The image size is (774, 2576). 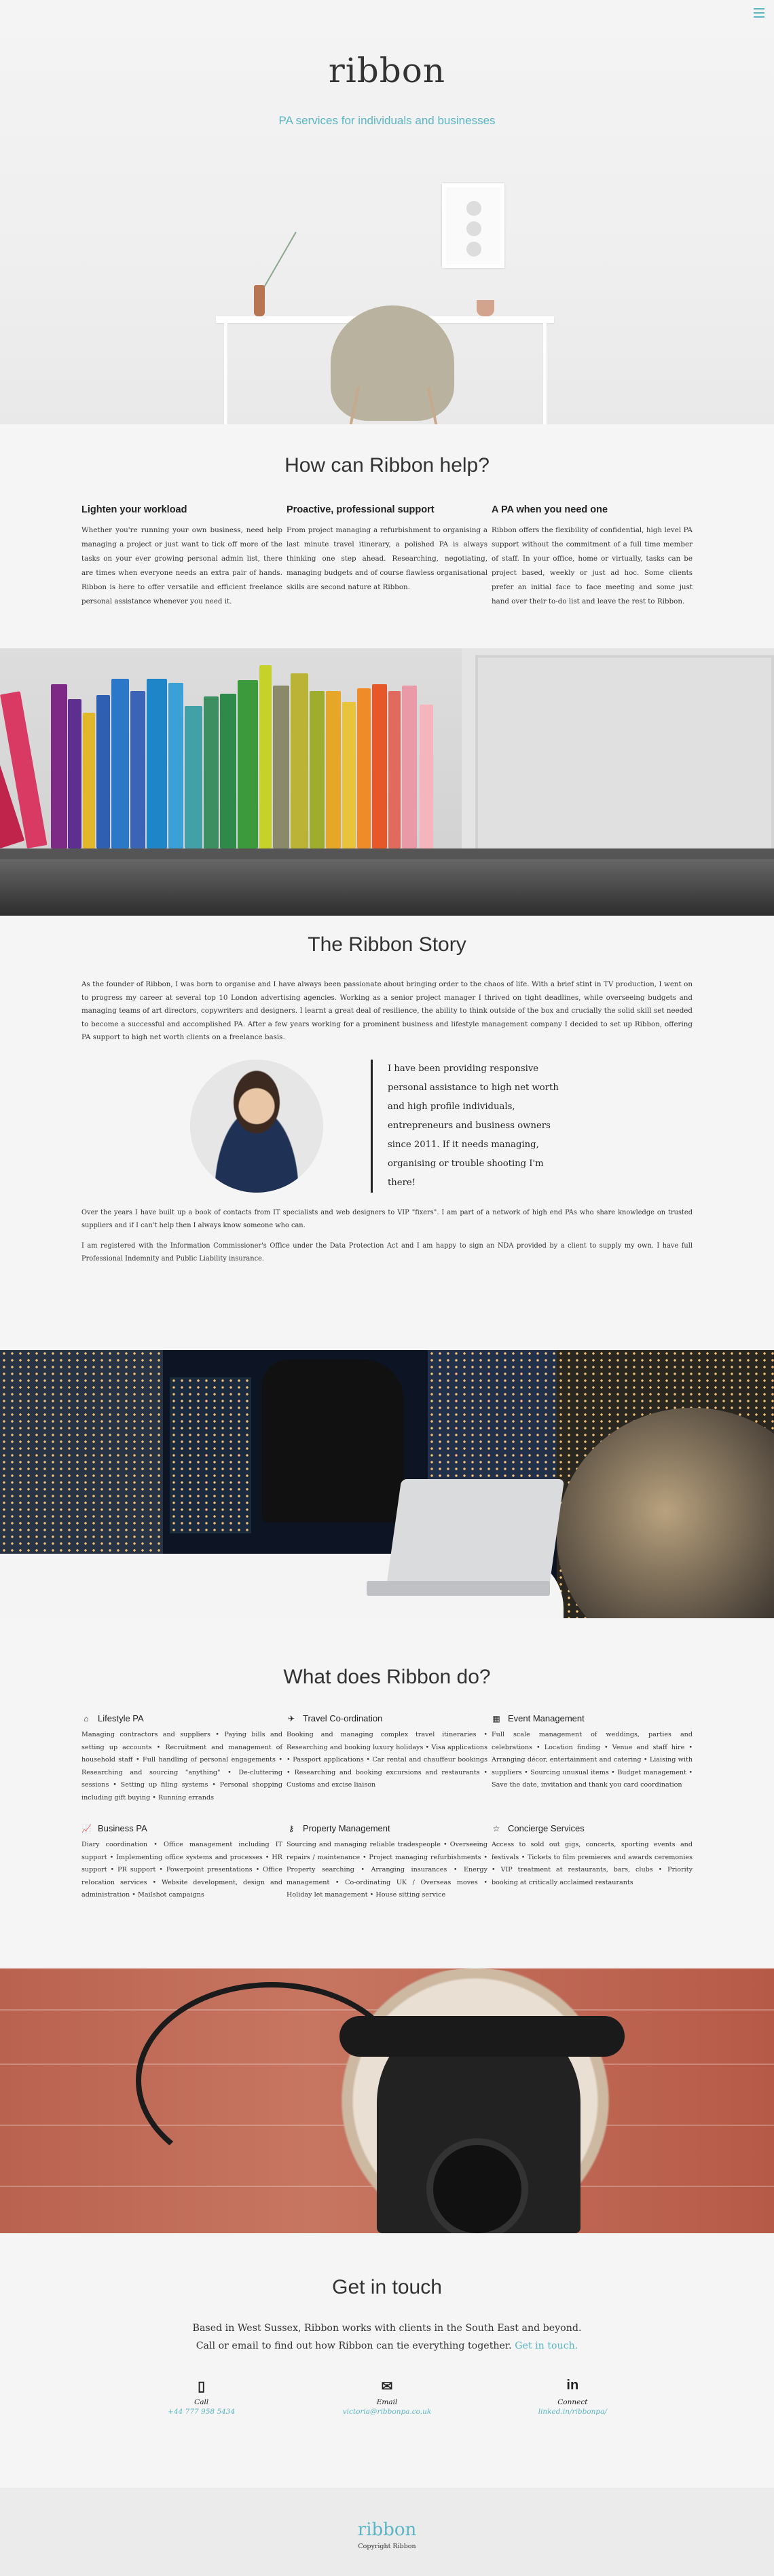 I want to click on chair, so click(x=392, y=363).